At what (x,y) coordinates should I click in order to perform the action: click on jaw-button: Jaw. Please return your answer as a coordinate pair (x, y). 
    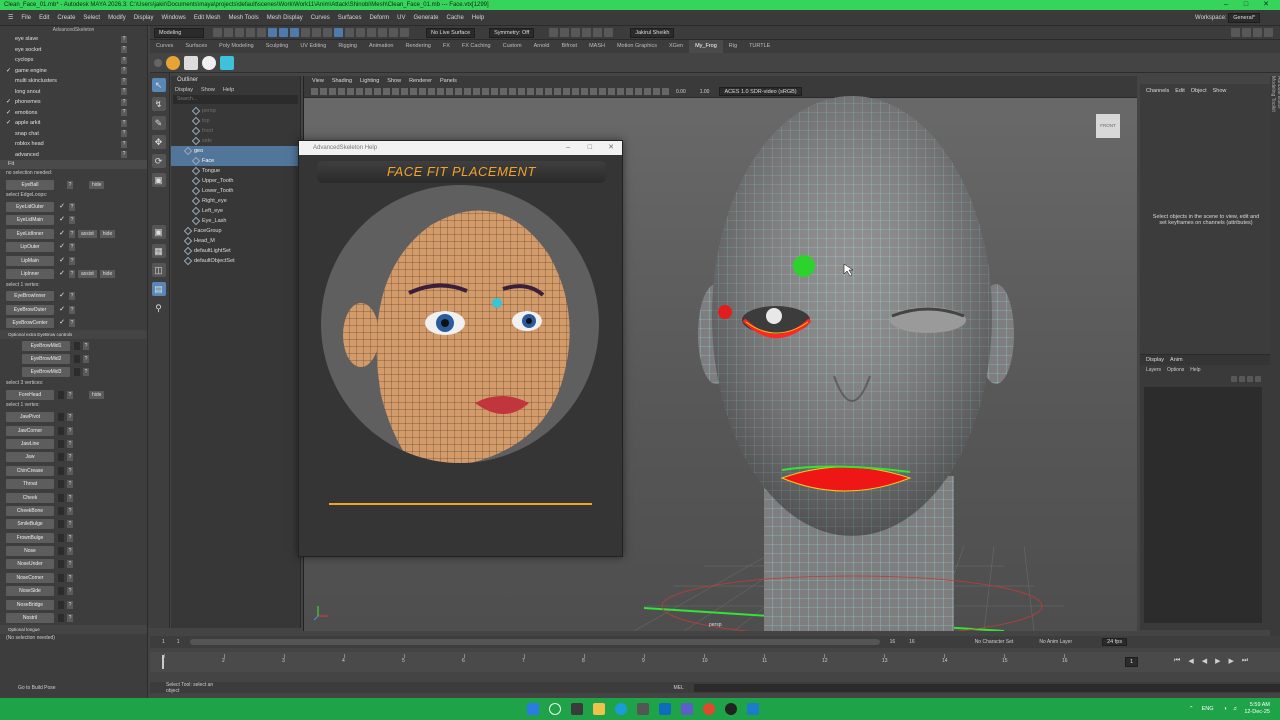
    Looking at the image, I should click on (30, 457).